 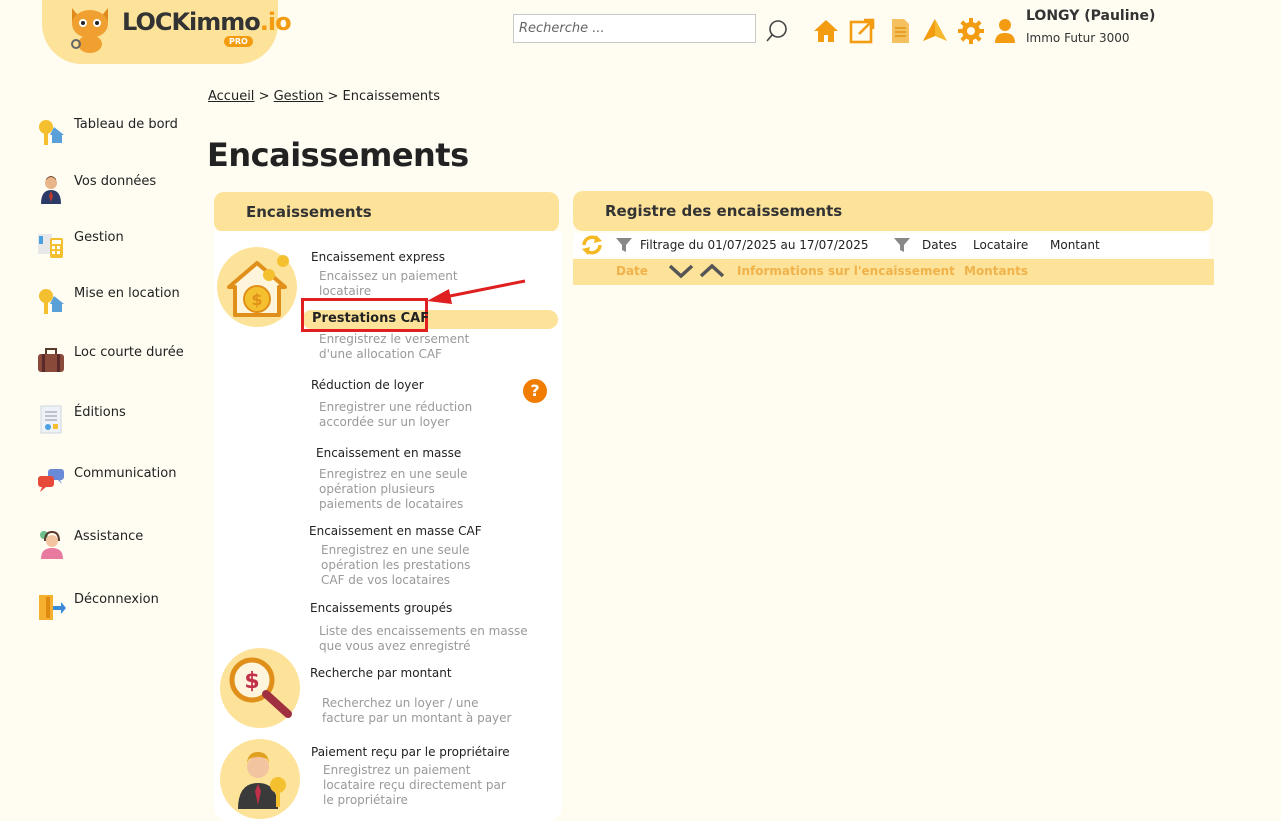 I want to click on menu-item-reduction-de-loyer: Réduction de loyer, so click(x=367, y=385).